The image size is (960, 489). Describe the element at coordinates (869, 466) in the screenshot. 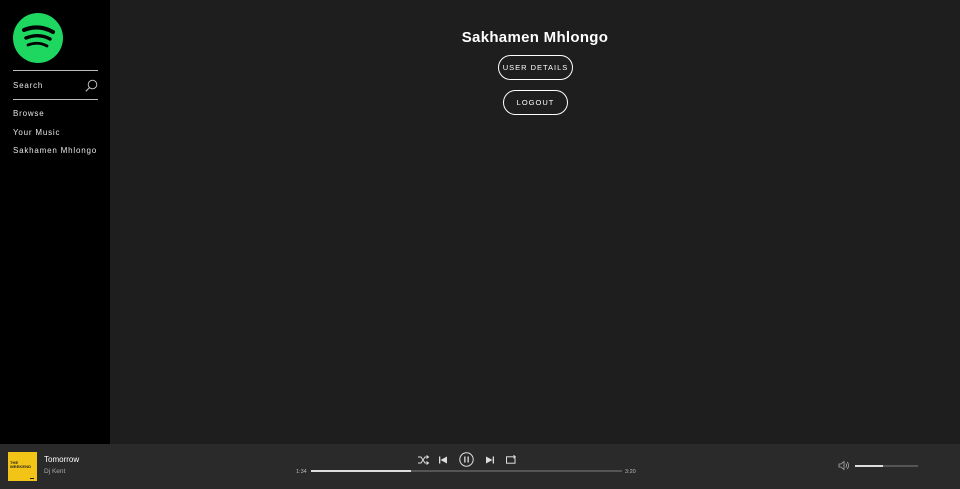

I see `volume-fill` at that location.